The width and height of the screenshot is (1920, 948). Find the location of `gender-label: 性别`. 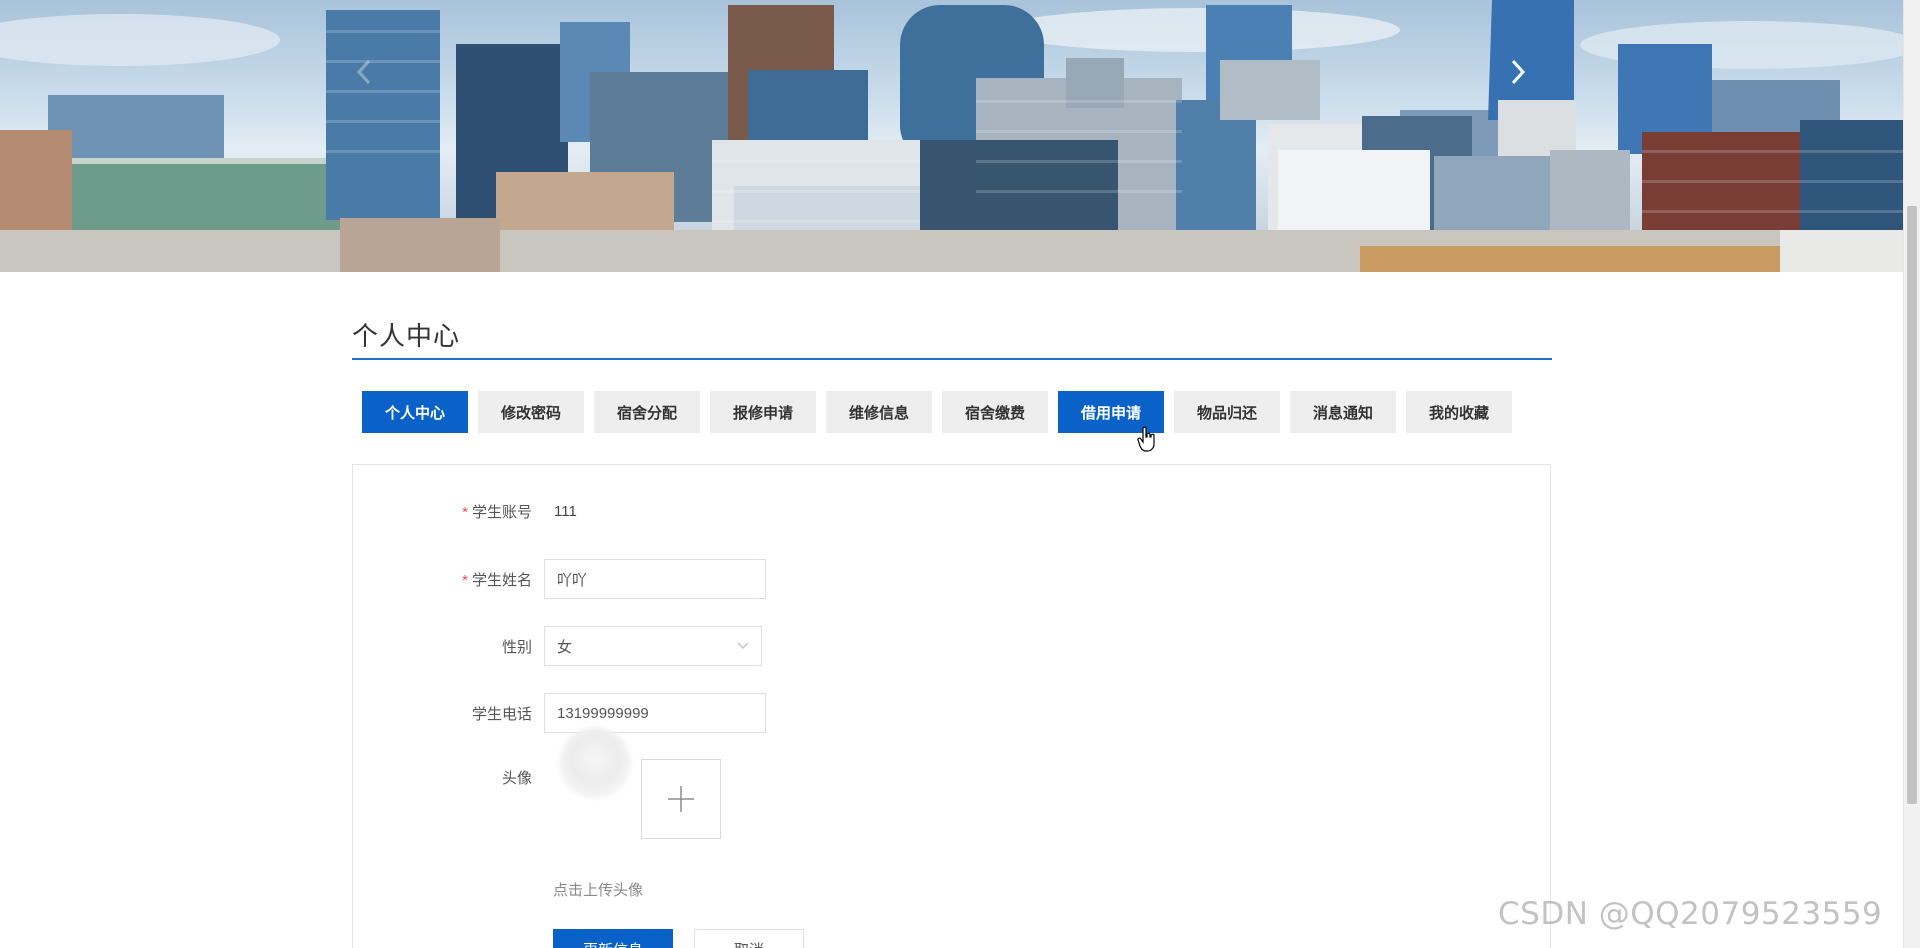

gender-label: 性别 is located at coordinates (516, 647).